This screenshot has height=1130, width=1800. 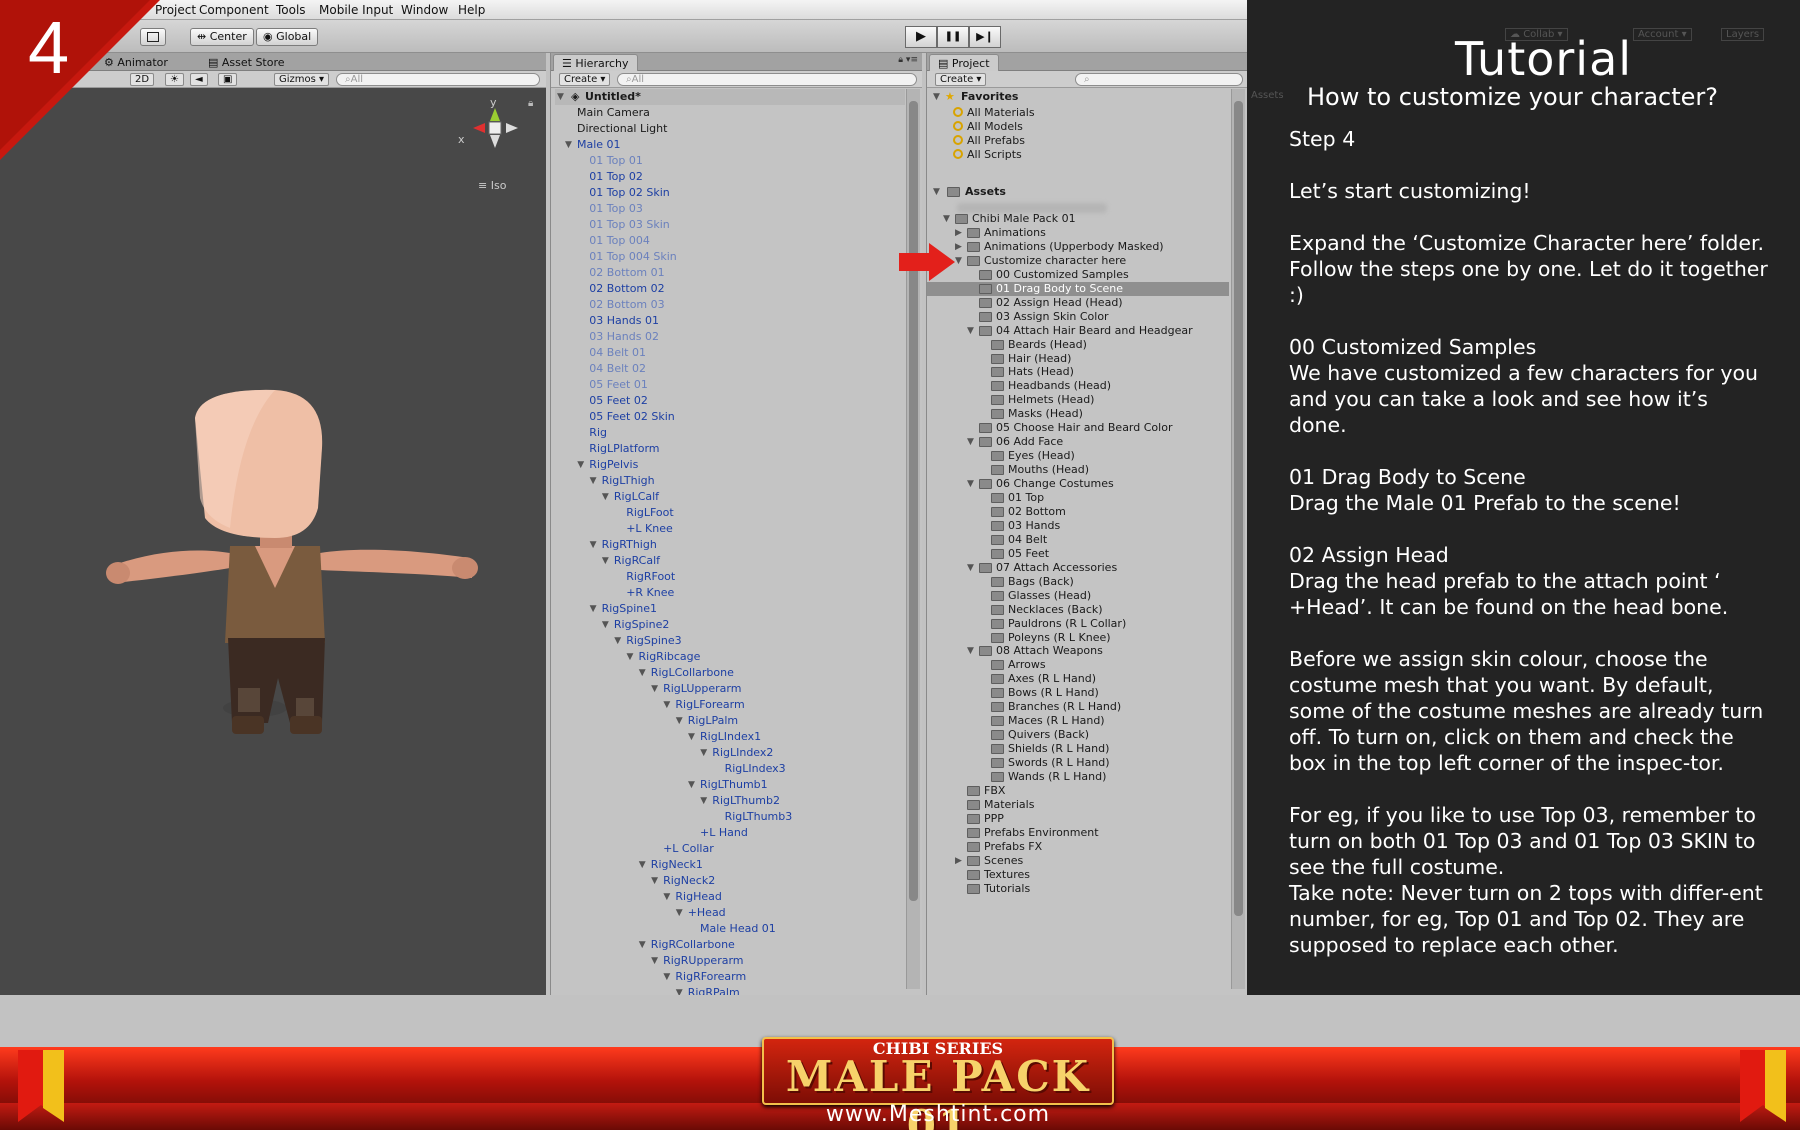 I want to click on project-row: ▼ 04 Attach Hair Beard and Headgear, so click(x=1078, y=331).